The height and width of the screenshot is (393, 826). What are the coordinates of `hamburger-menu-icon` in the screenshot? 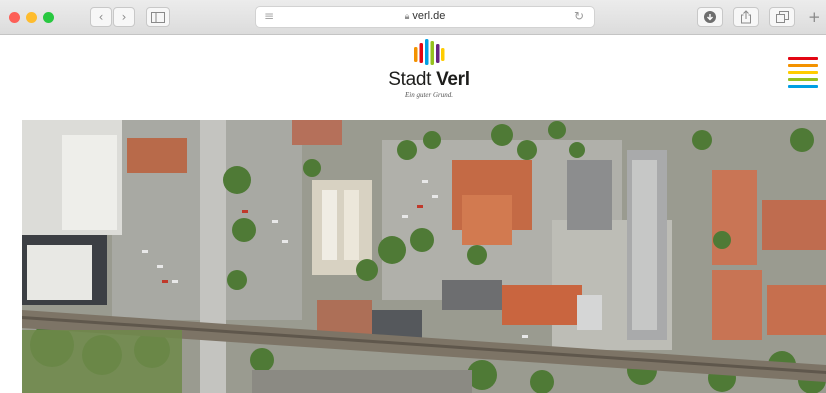 It's located at (803, 73).